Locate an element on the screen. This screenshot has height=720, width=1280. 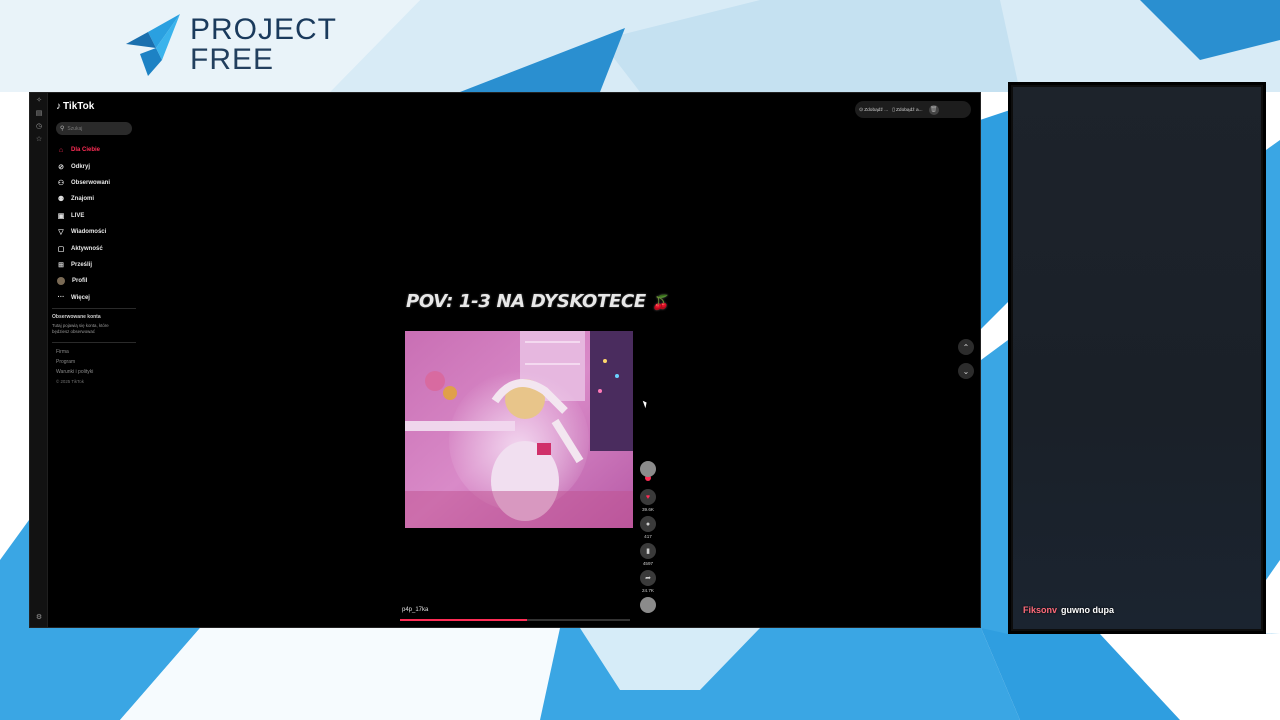
video-progress-bar is located at coordinates (515, 620).